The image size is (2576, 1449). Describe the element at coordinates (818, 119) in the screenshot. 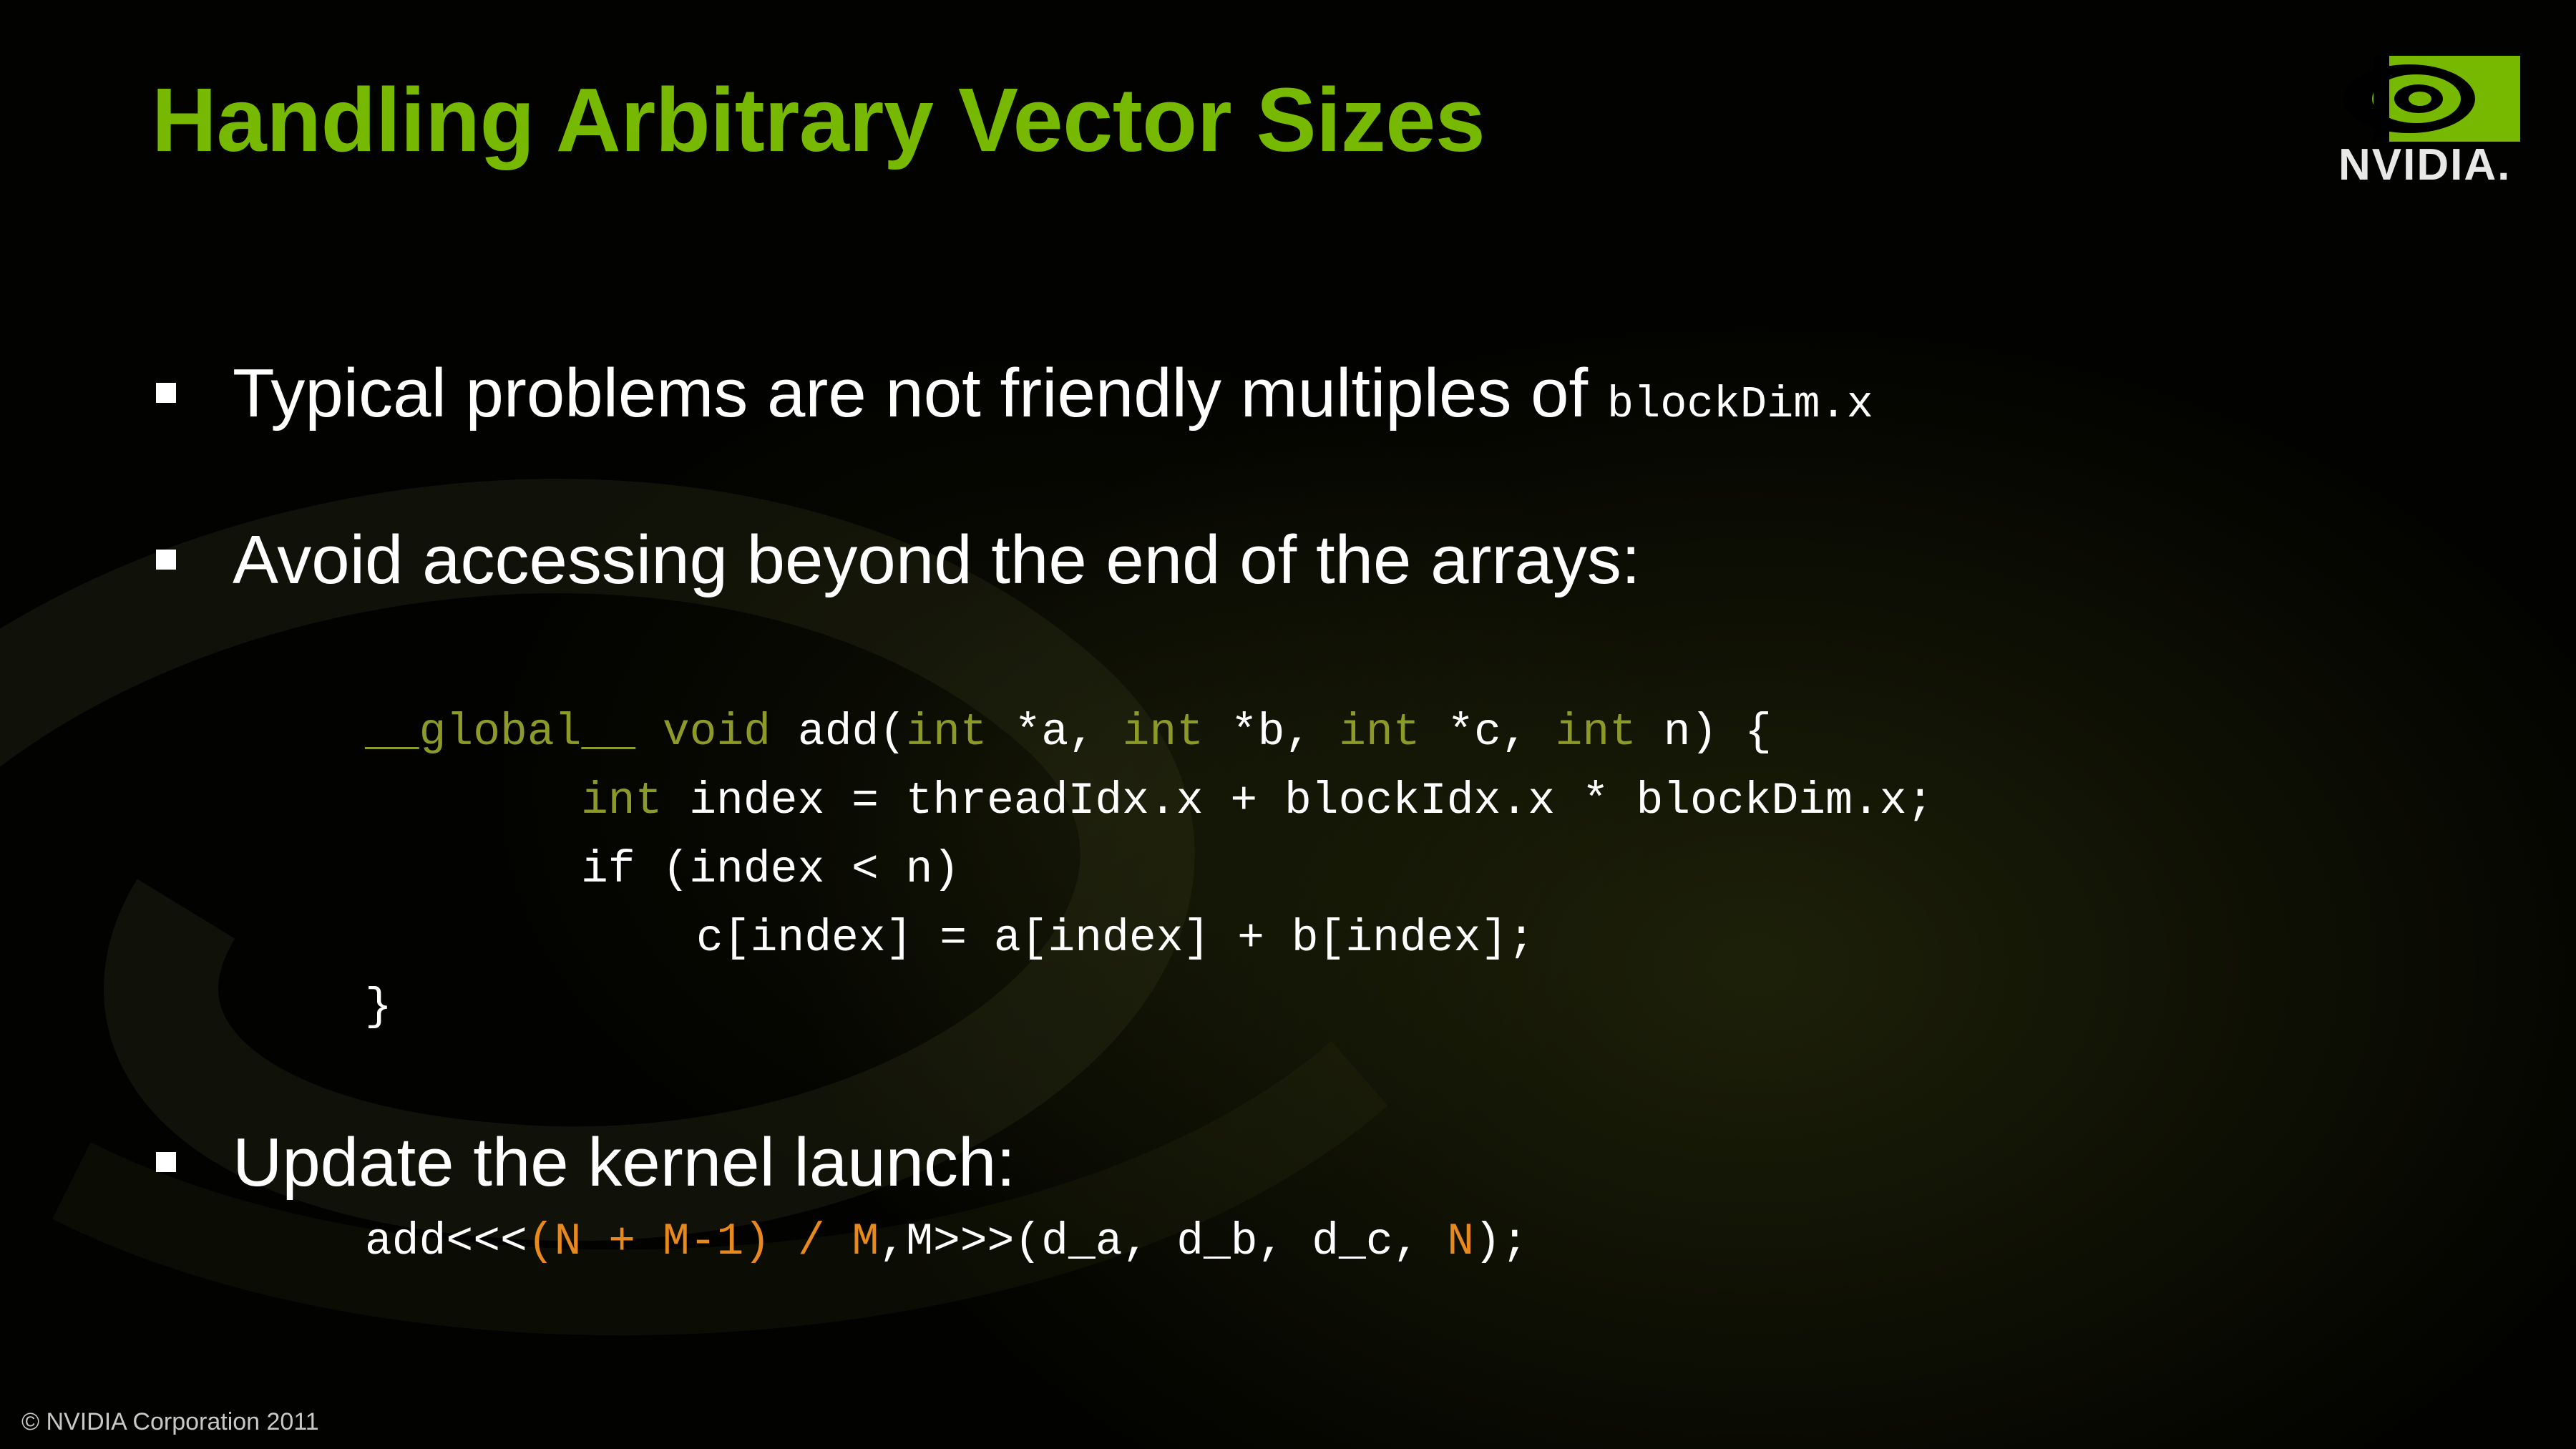

I see `slide-title: Handling Arbitrary Vector Sizes` at that location.